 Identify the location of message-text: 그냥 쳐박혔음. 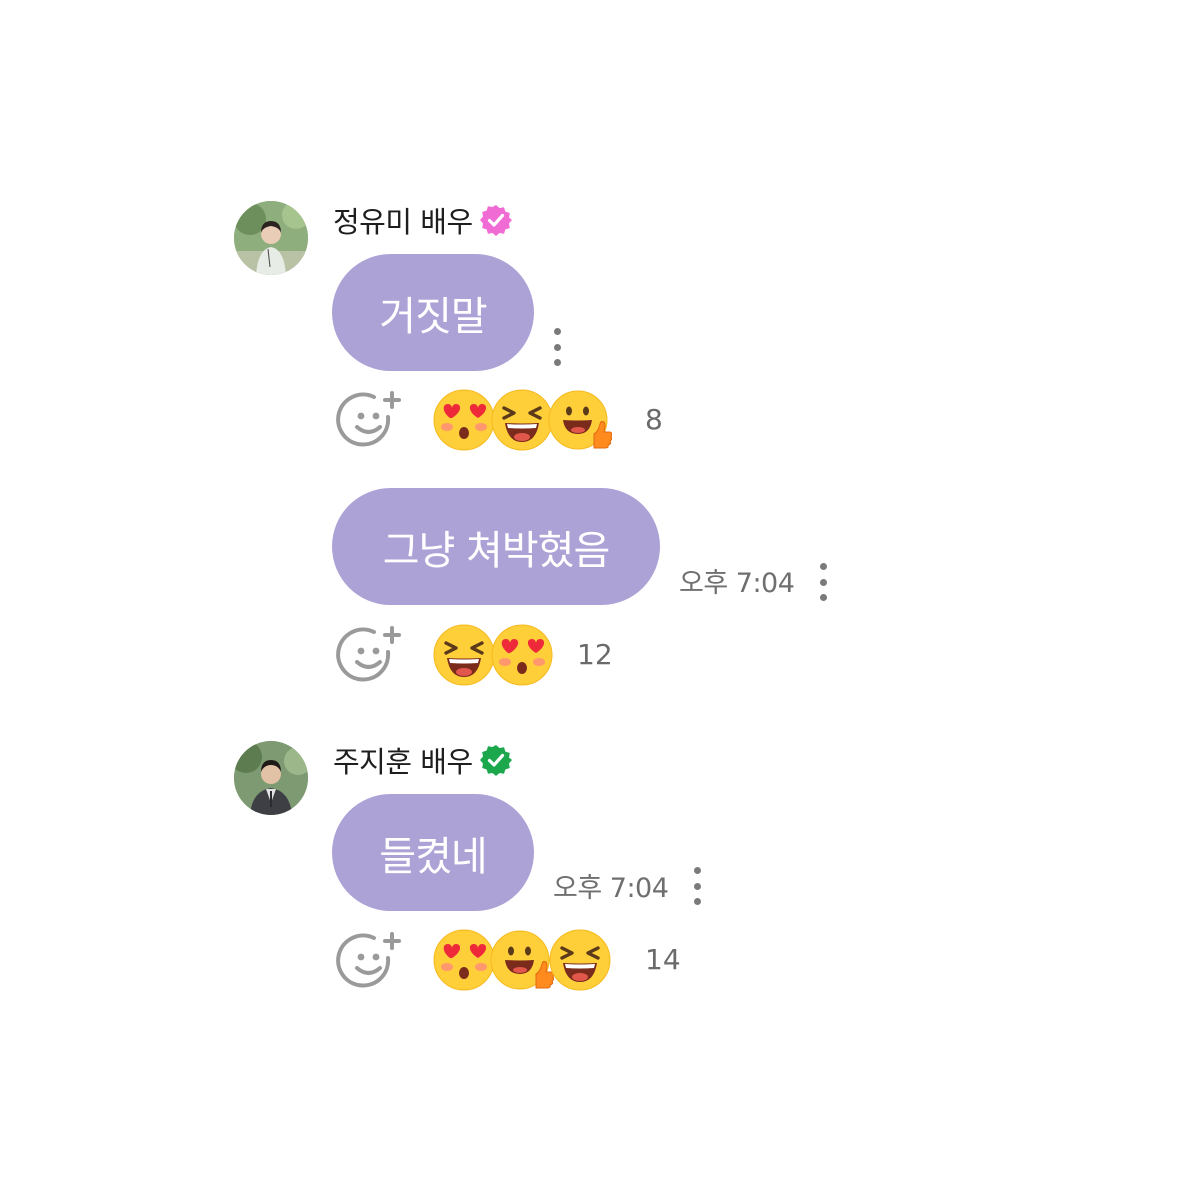
(496, 550).